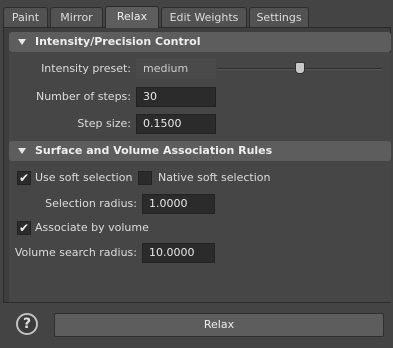  I want to click on step-size-label: Step size:, so click(104, 123).